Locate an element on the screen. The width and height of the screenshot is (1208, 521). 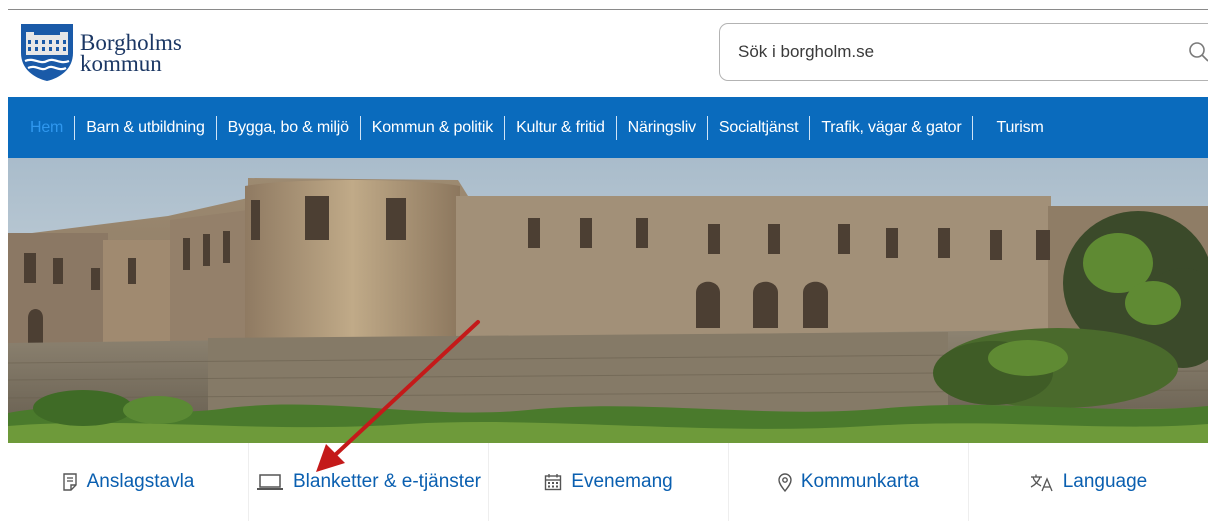
quicklink-label: Blanketter & e-tjänster is located at coordinates (387, 481).